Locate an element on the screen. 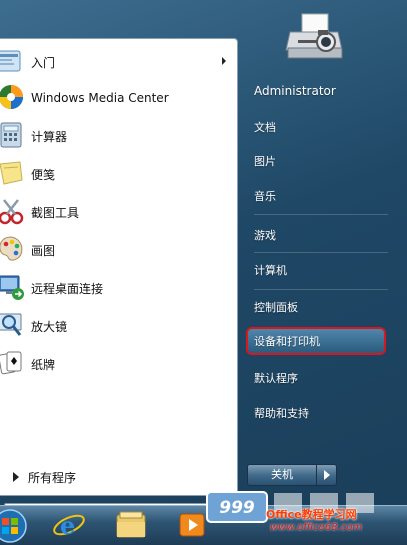  shutdown-options-button is located at coordinates (326, 475).